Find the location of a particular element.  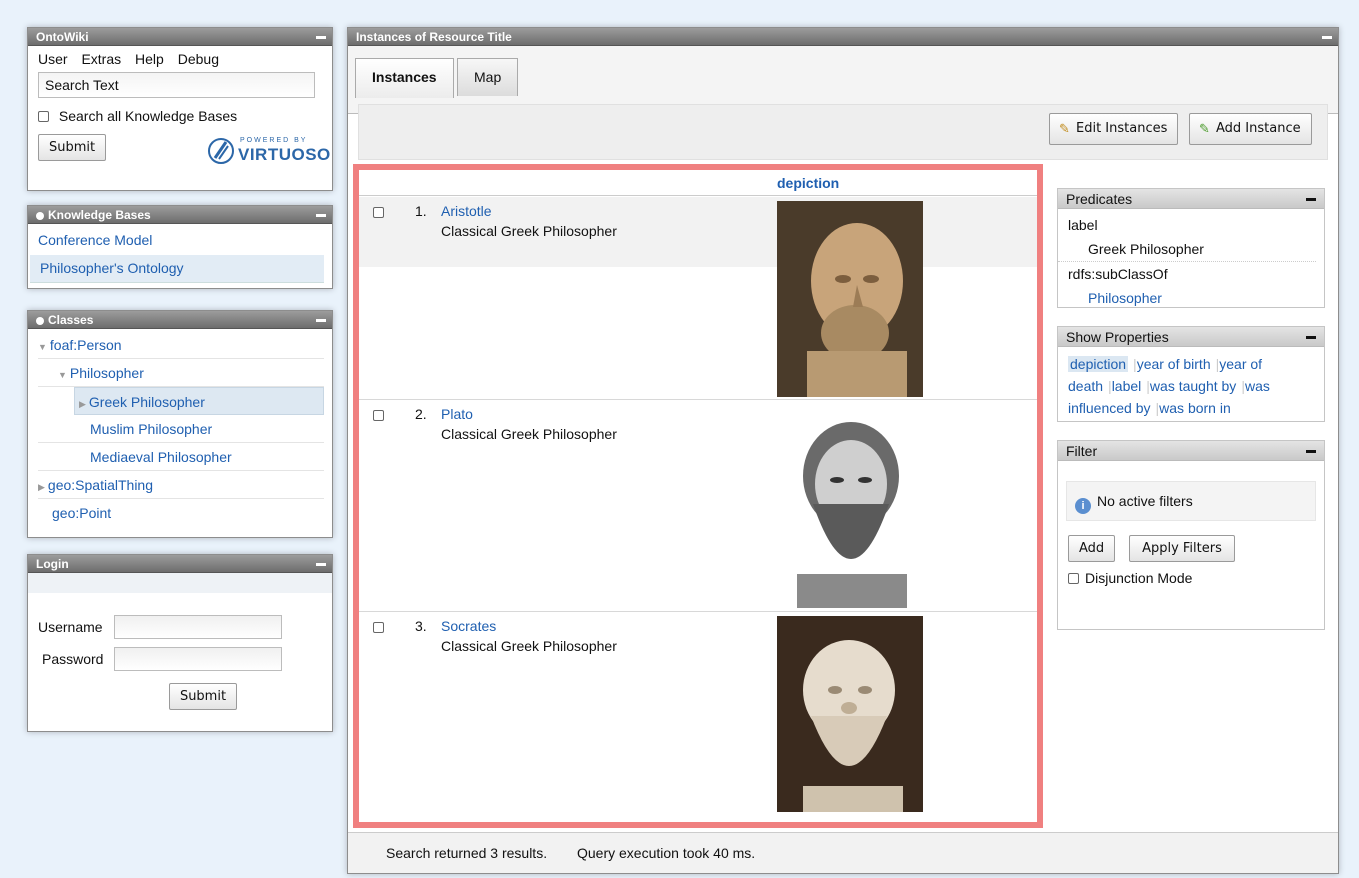

property-depiction: depiction is located at coordinates (1098, 364).